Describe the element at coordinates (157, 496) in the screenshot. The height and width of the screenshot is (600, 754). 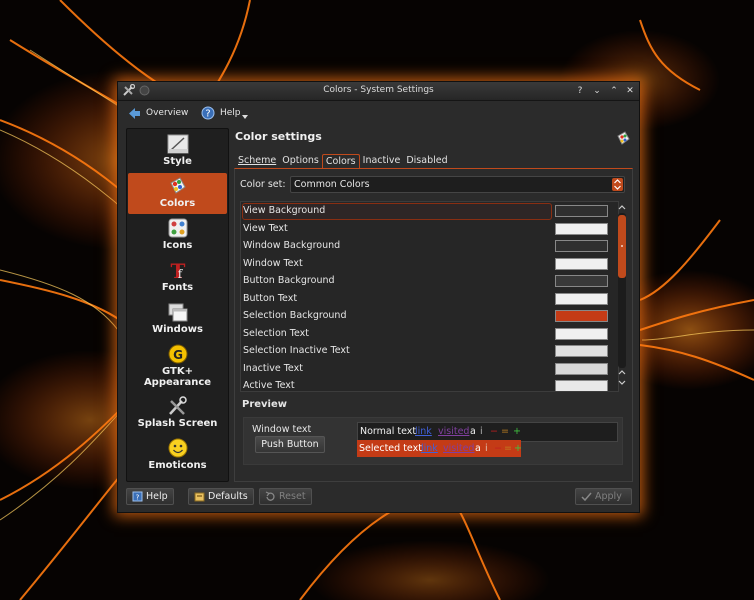
I see `help-button-label: Help` at that location.